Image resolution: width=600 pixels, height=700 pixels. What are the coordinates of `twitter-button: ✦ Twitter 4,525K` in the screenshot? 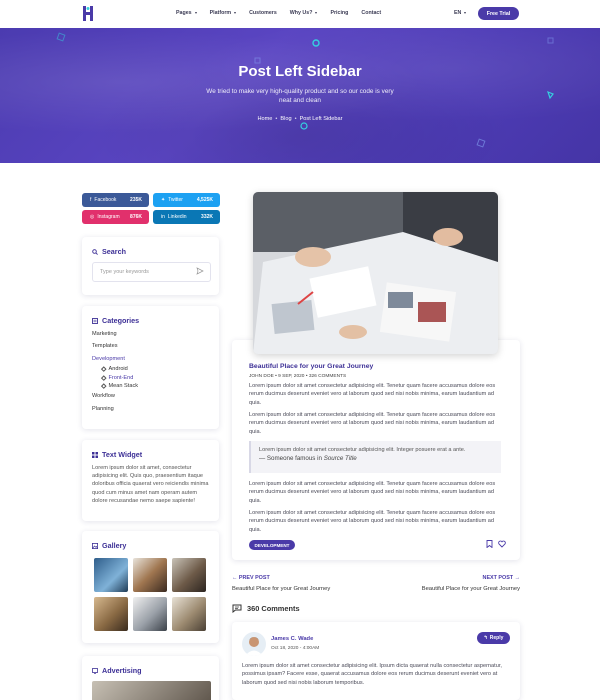 It's located at (186, 200).